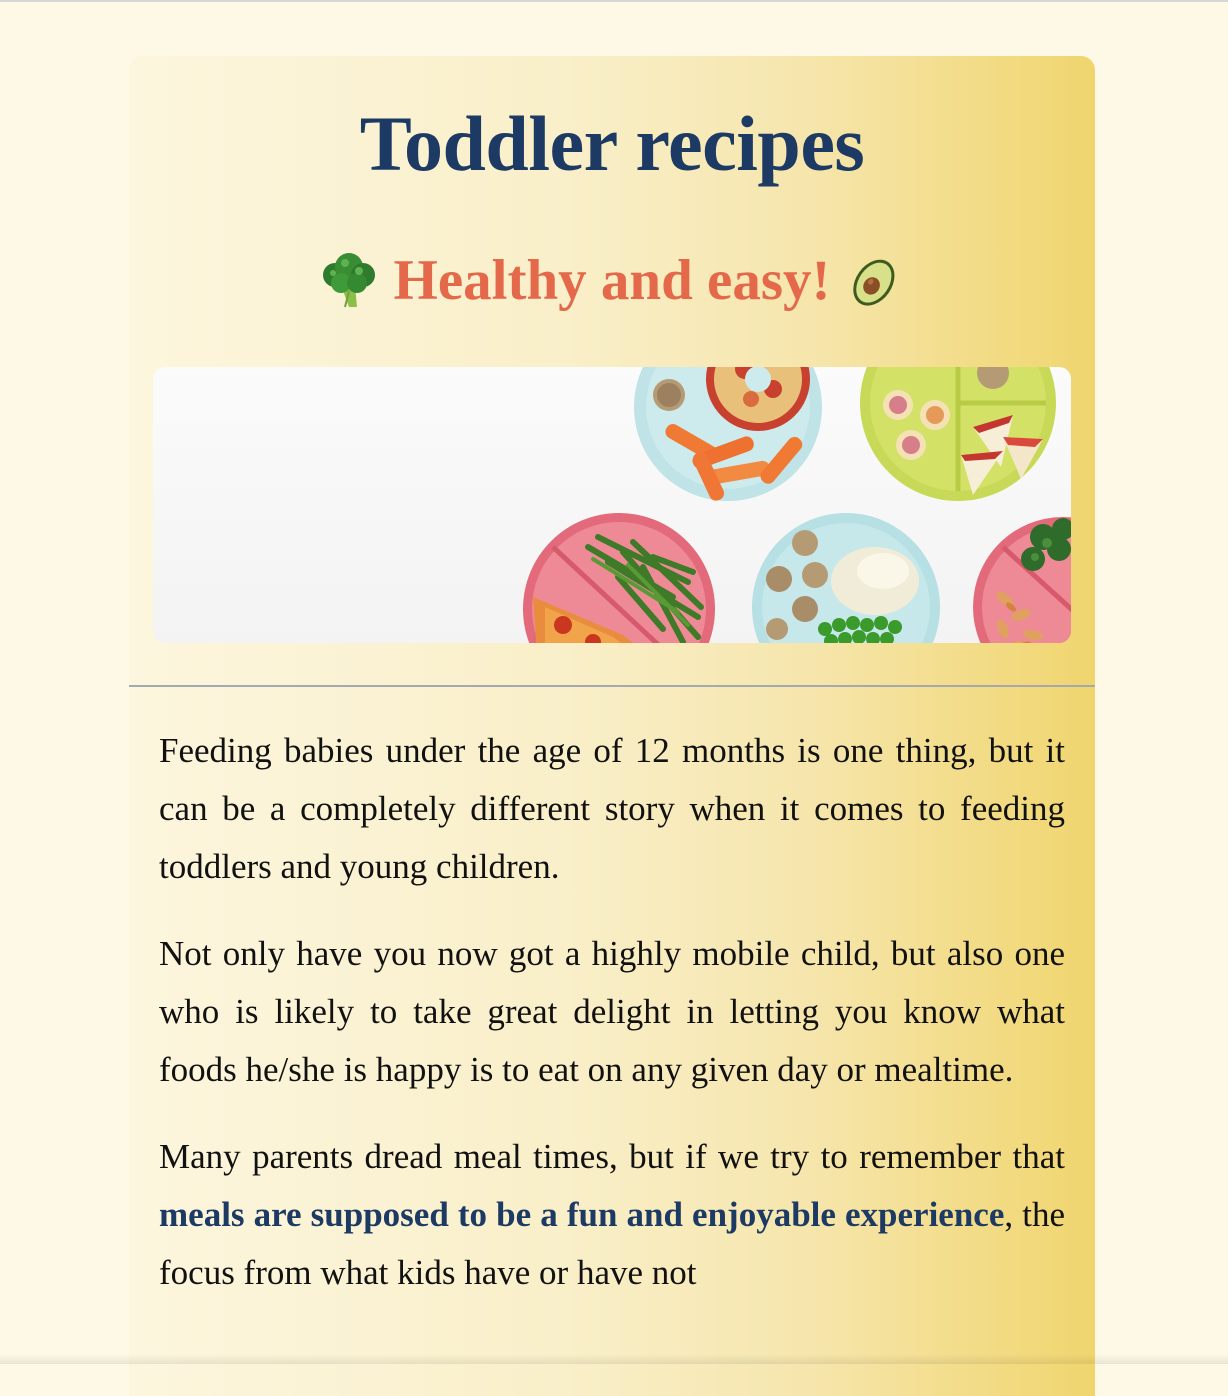 Image resolution: width=1228 pixels, height=1396 pixels. I want to click on plate-bagel-carrots, so click(728, 434).